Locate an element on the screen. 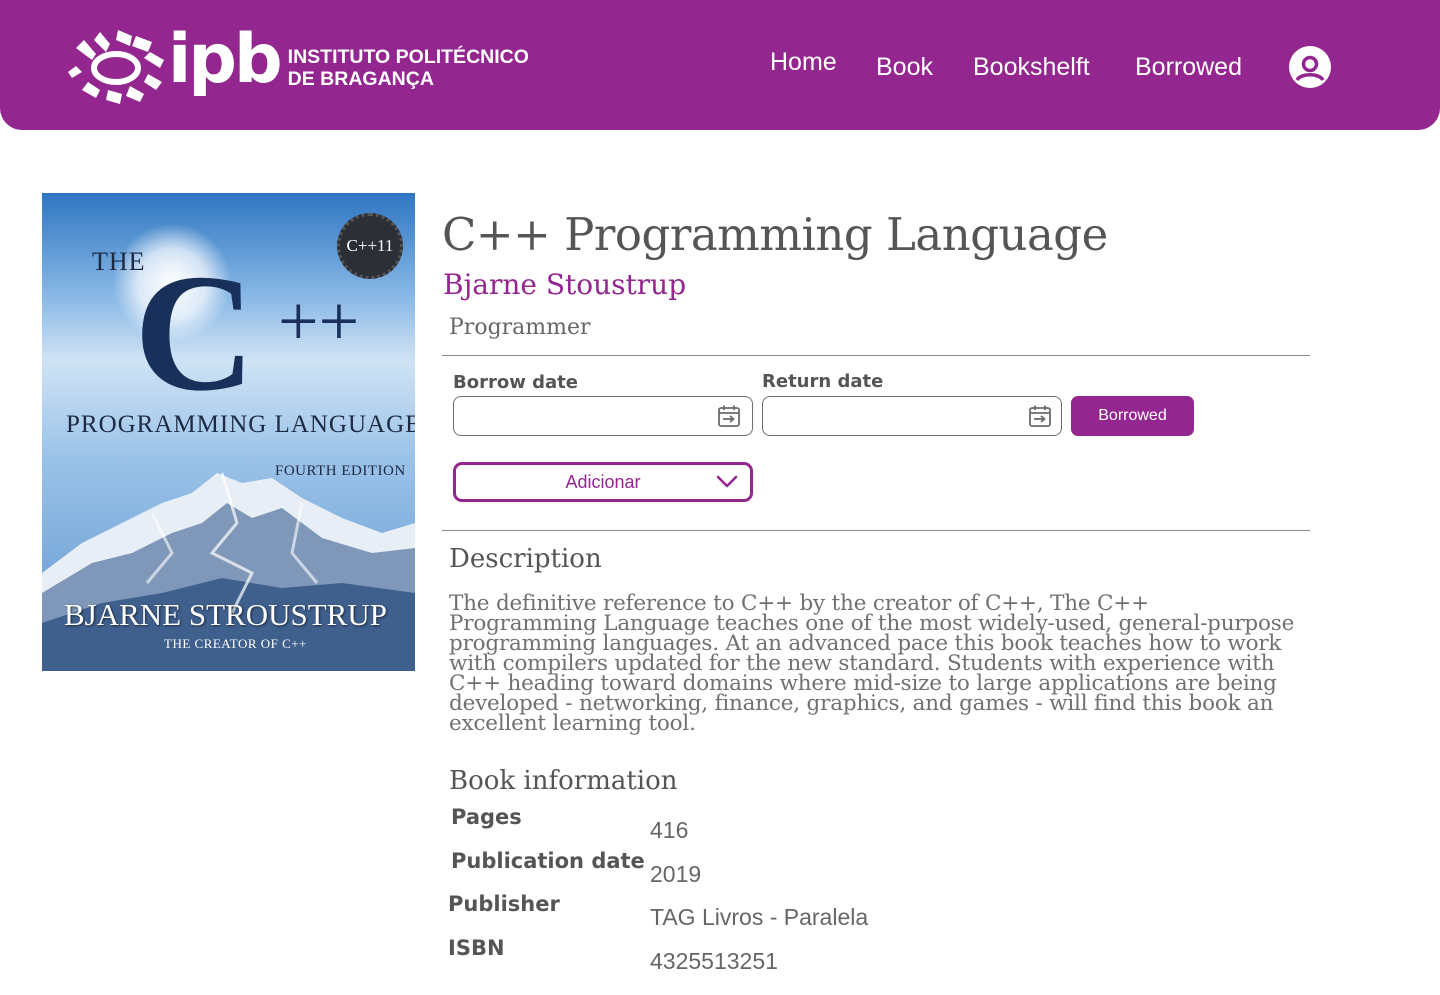 Image resolution: width=1440 pixels, height=995 pixels. add-to-shelf-select: Adicionar is located at coordinates (603, 482).